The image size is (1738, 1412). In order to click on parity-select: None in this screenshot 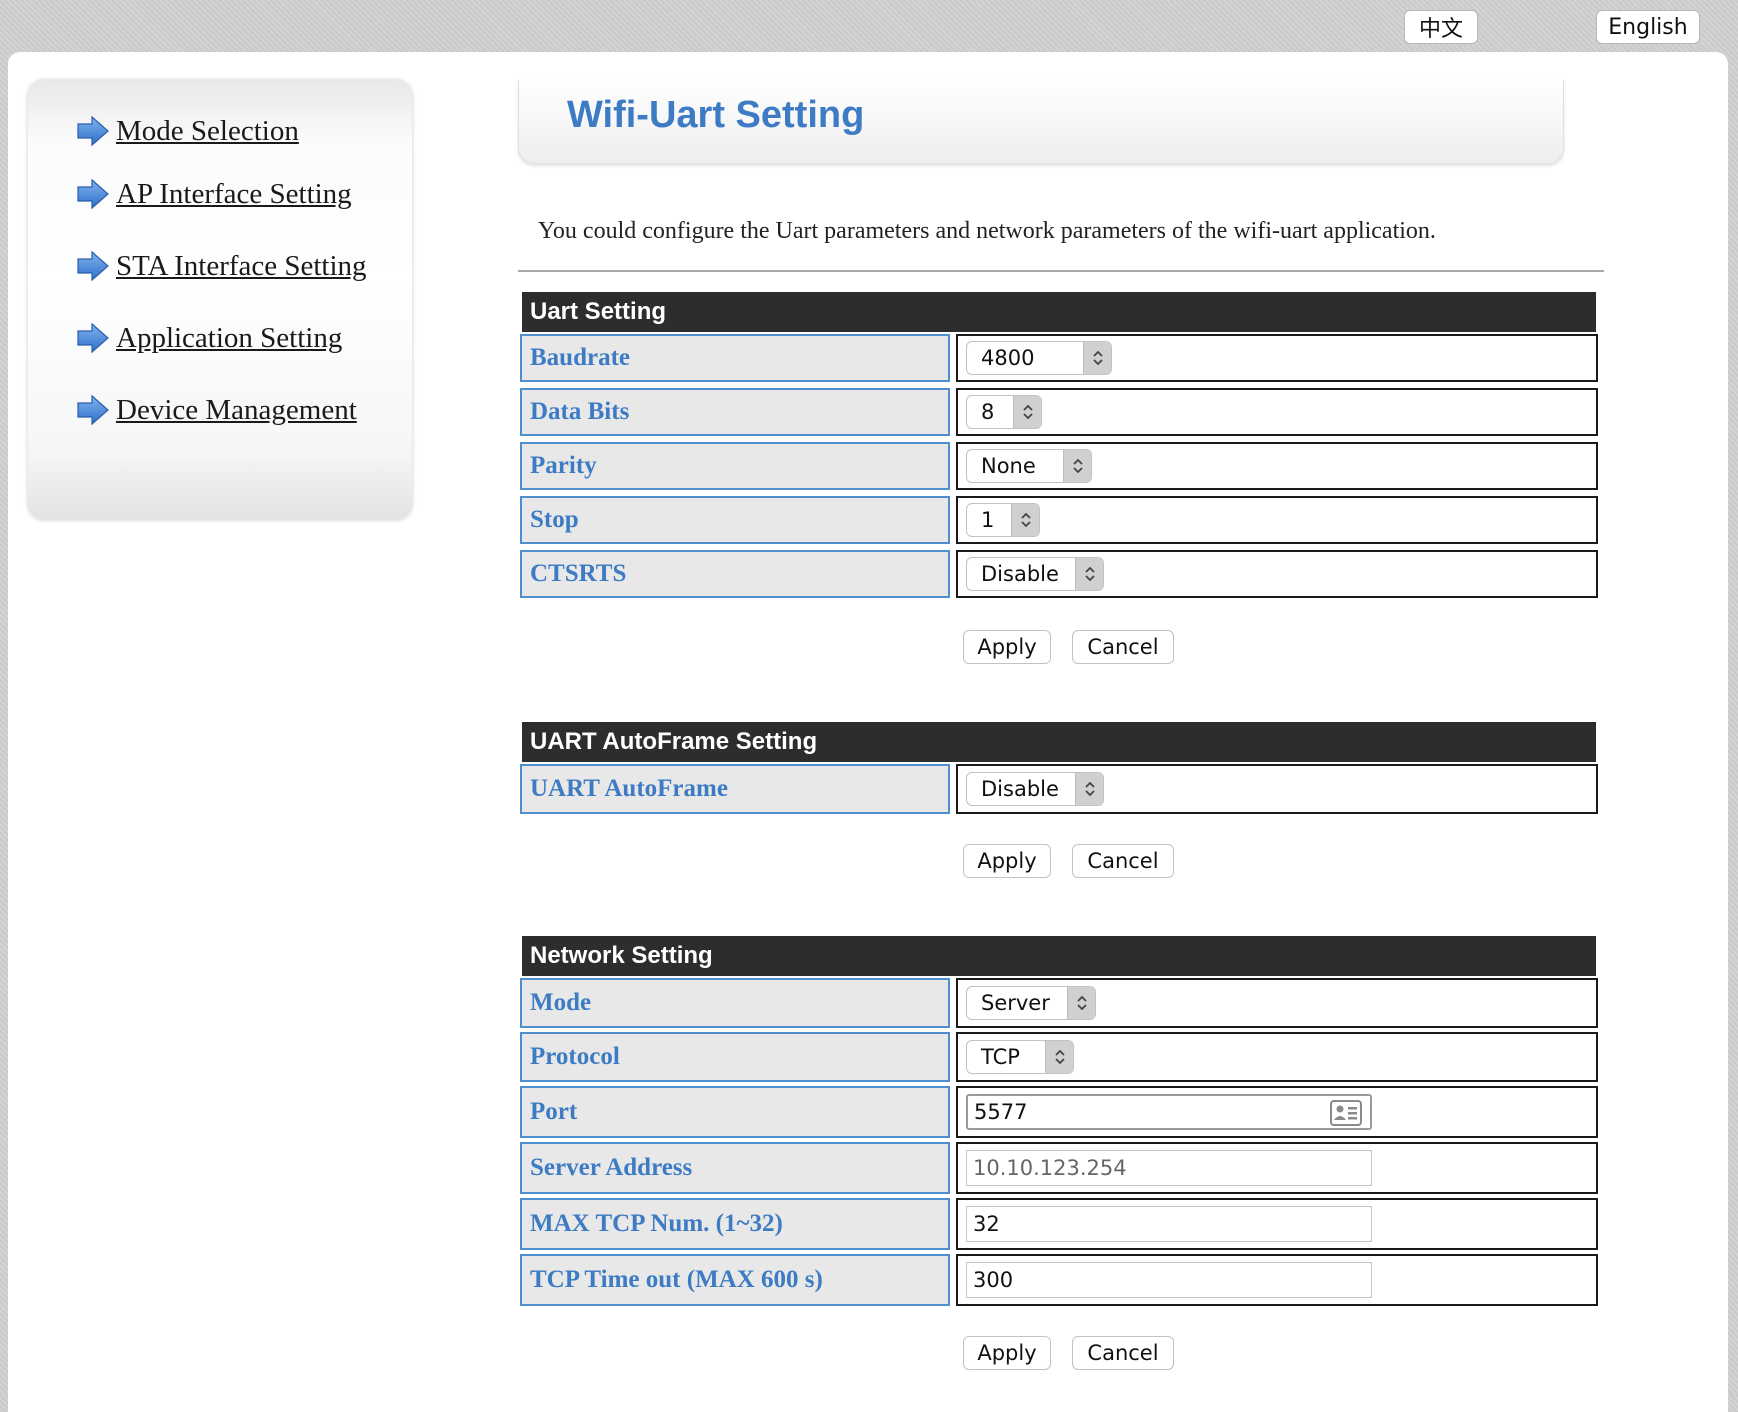, I will do `click(1029, 466)`.